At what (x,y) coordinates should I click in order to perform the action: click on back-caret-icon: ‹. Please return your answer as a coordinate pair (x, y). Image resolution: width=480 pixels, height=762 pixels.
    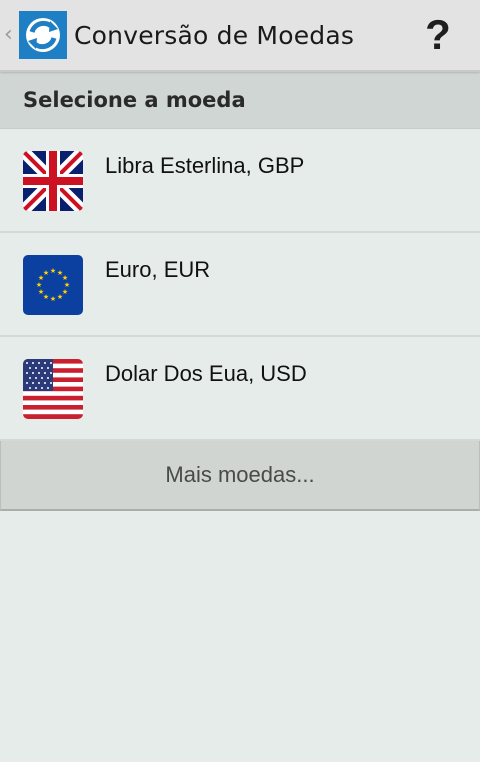
    Looking at the image, I should click on (11, 35).